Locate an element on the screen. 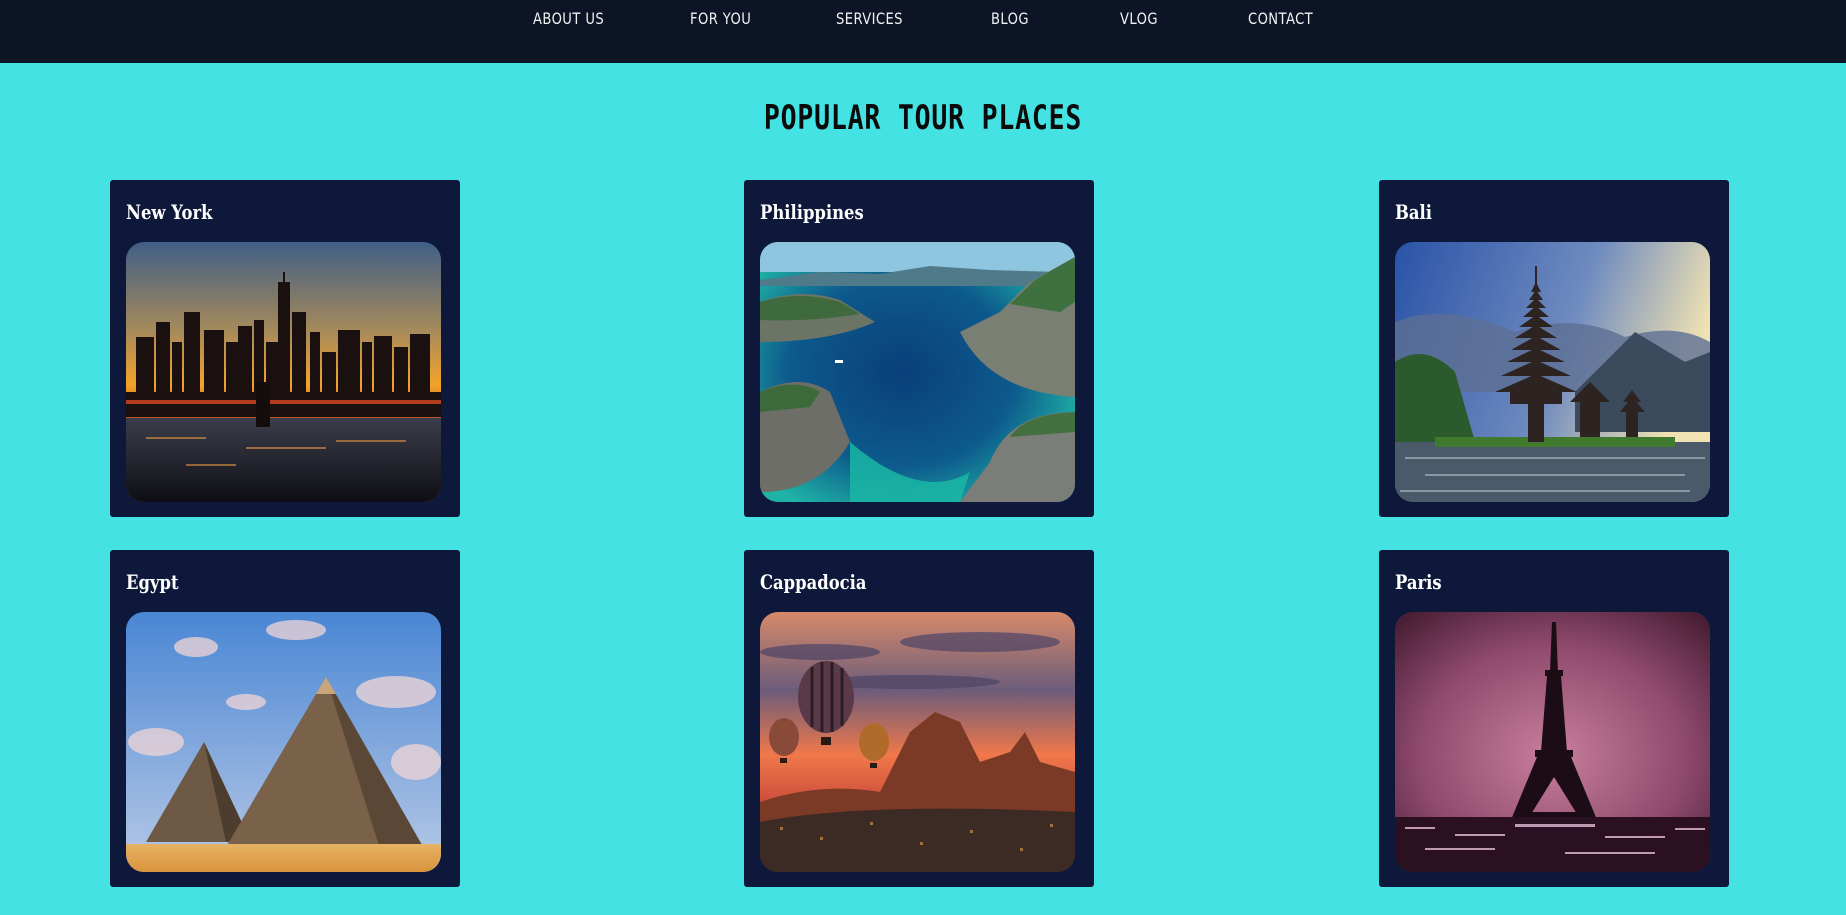 The image size is (1846, 915). place-card-paris: Paris is located at coordinates (1554, 718).